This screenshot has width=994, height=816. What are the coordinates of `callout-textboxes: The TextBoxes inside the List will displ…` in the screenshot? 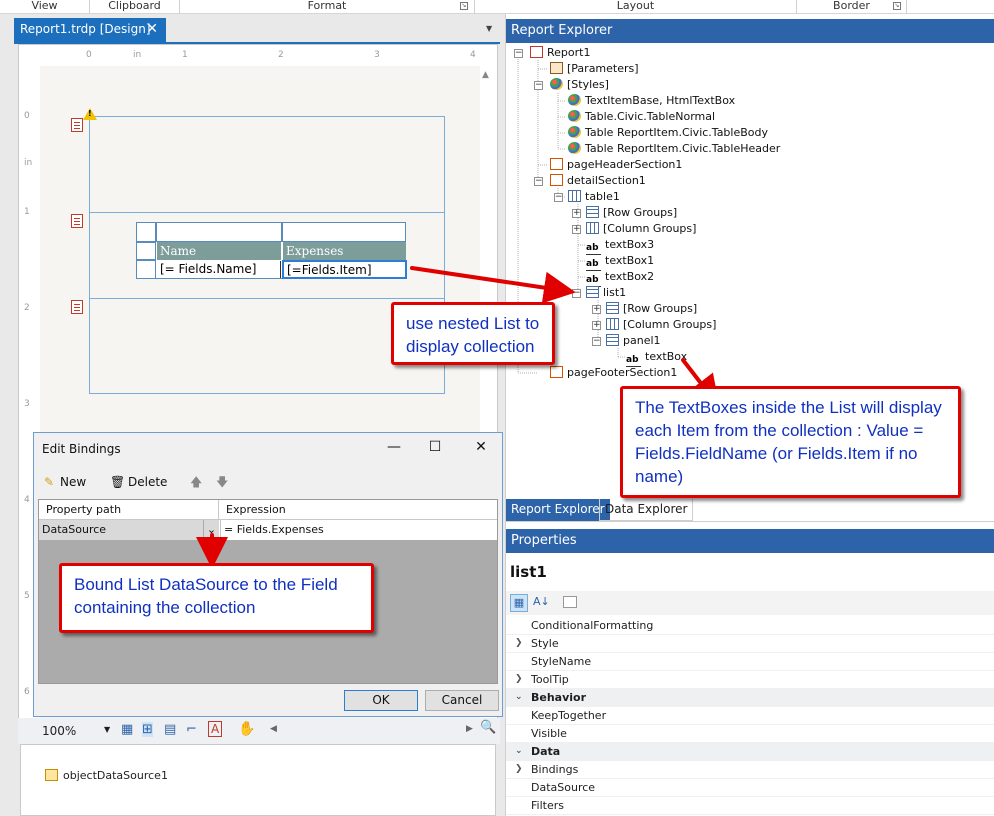 It's located at (790, 442).